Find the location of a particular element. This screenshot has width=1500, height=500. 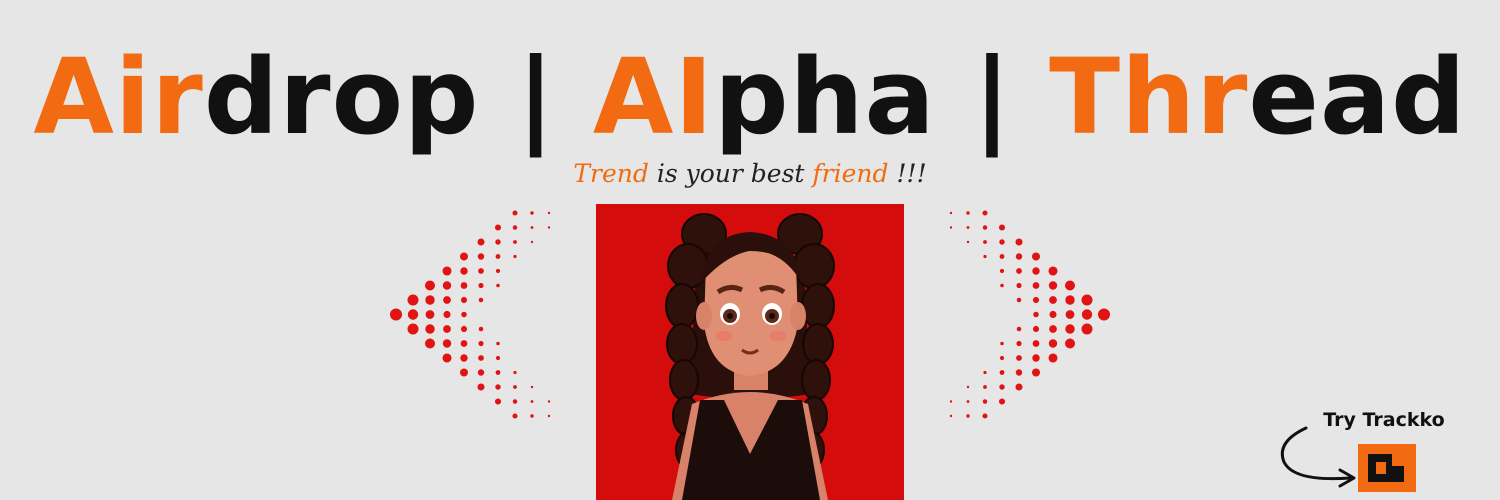

tagline-end: !!! is located at coordinates (907, 173).